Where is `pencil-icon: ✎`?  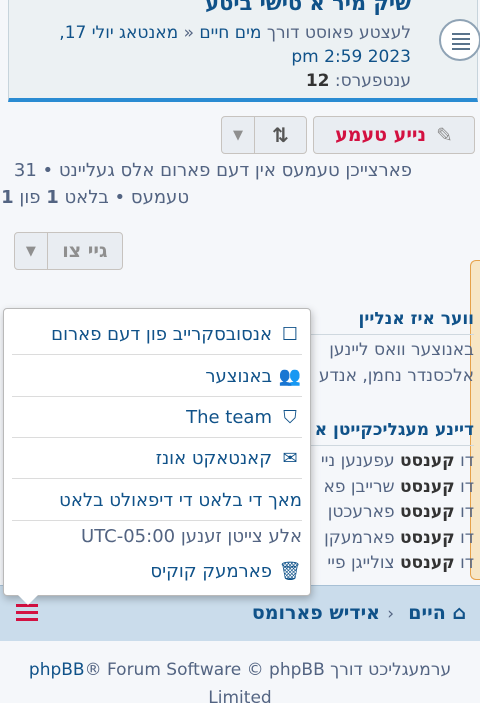
pencil-icon: ✎ is located at coordinates (444, 135).